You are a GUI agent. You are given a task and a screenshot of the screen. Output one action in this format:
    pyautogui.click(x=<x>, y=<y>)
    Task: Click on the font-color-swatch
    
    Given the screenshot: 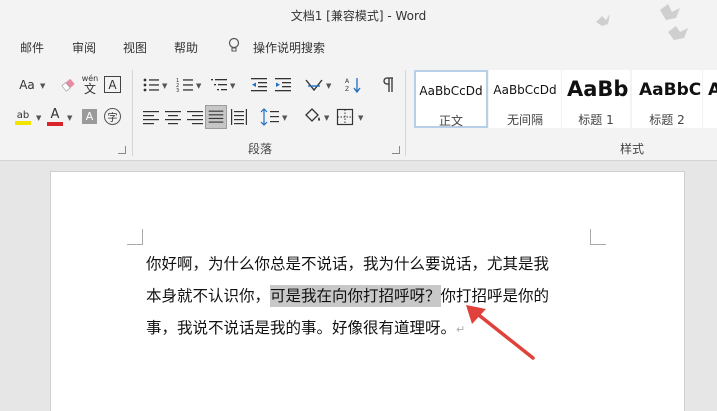 What is the action you would take?
    pyautogui.click(x=55, y=124)
    